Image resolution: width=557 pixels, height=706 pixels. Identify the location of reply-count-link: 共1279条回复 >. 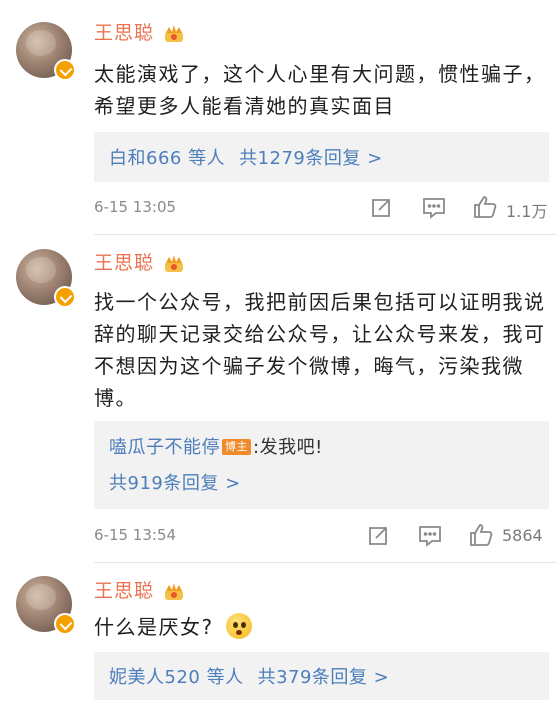
(311, 158).